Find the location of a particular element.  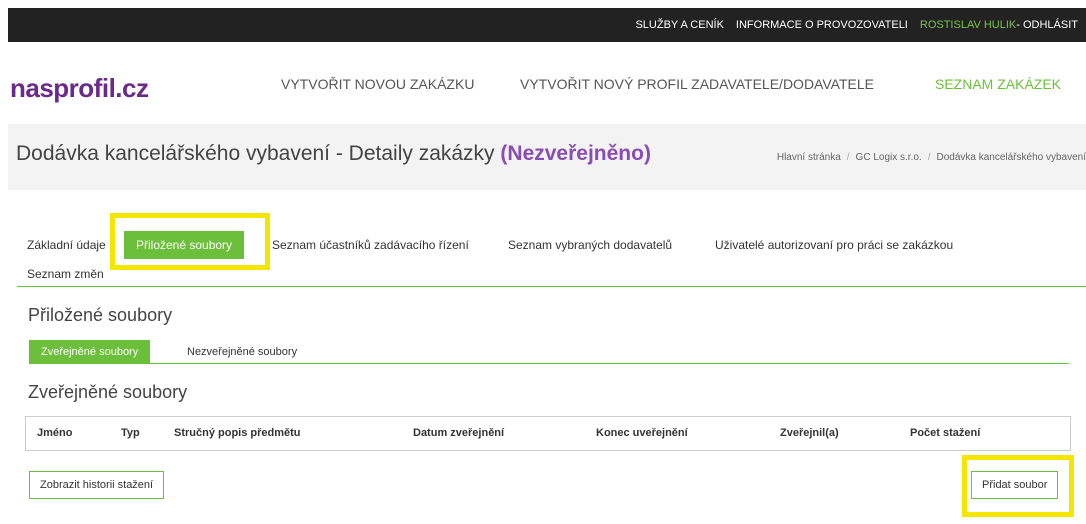

tab-basic-info: Základní údaje is located at coordinates (66, 245).